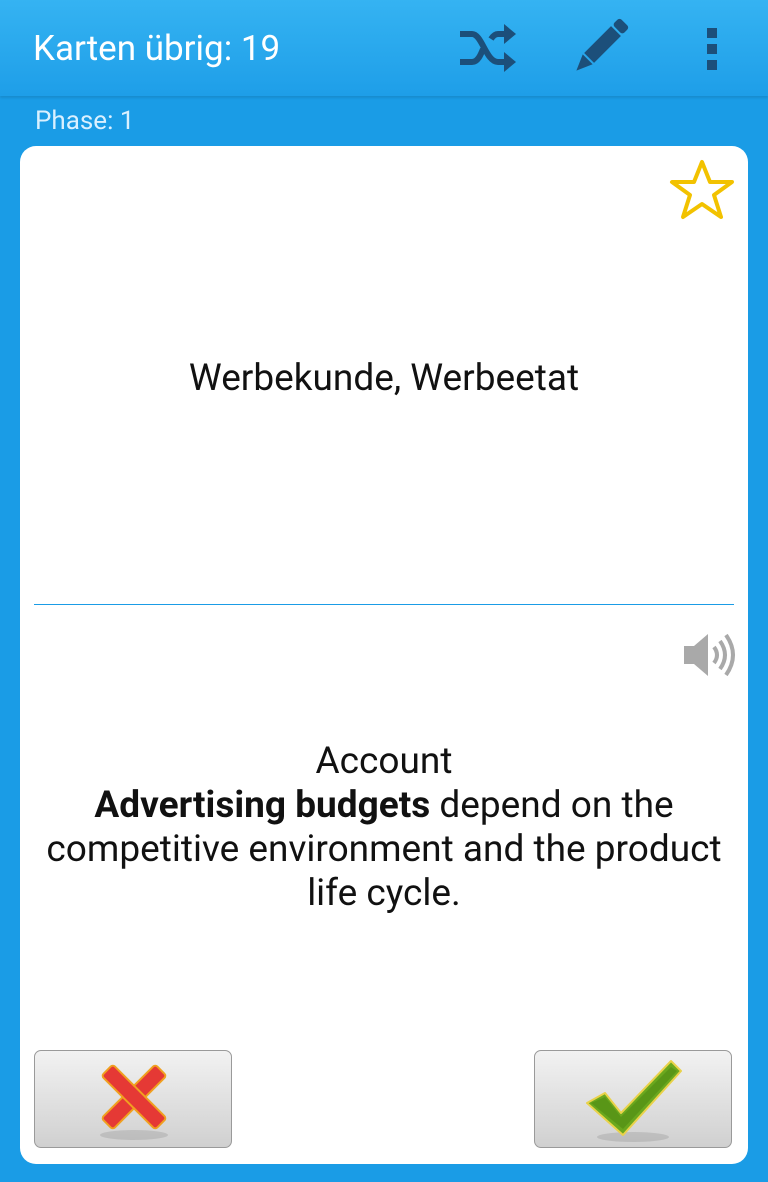 This screenshot has height=1182, width=768. Describe the element at coordinates (384, 761) in the screenshot. I see `answer-term: Account` at that location.